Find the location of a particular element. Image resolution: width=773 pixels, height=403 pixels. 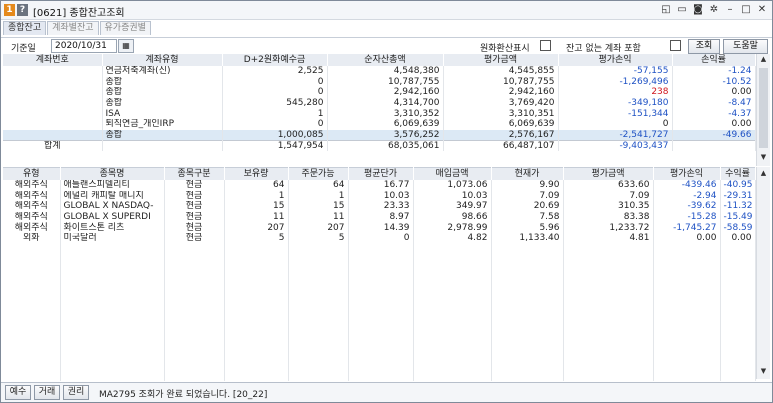

accounts-header-cell: 손익률 is located at coordinates (714, 60).